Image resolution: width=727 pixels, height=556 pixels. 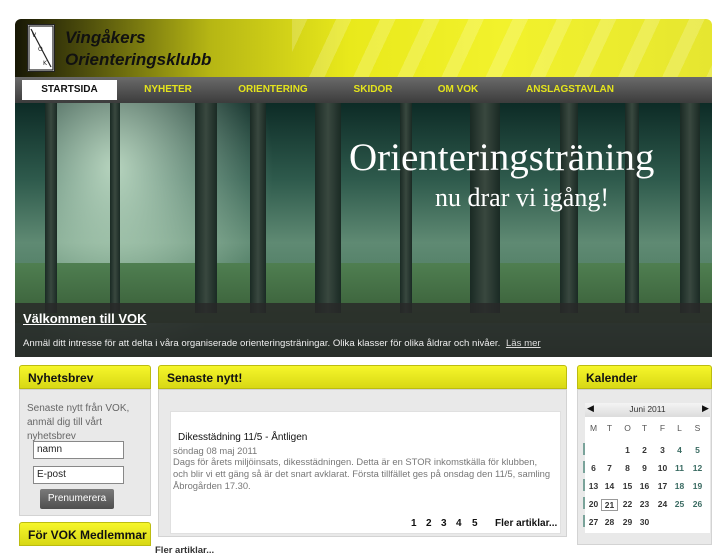 I want to click on page-link-5: 5, so click(x=475, y=523).